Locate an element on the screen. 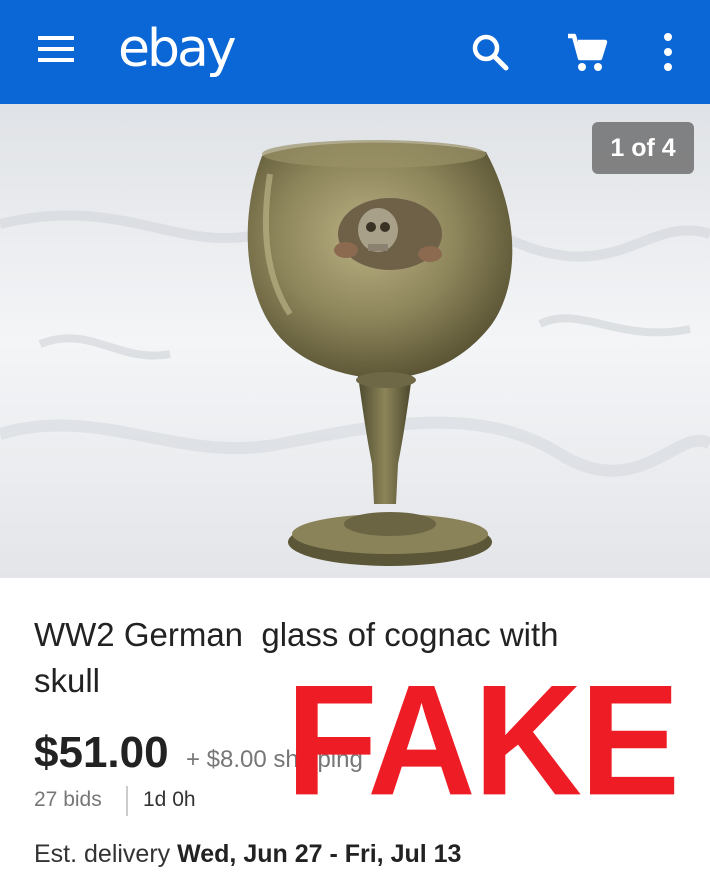 The width and height of the screenshot is (710, 892). search-icon is located at coordinates (490, 52).